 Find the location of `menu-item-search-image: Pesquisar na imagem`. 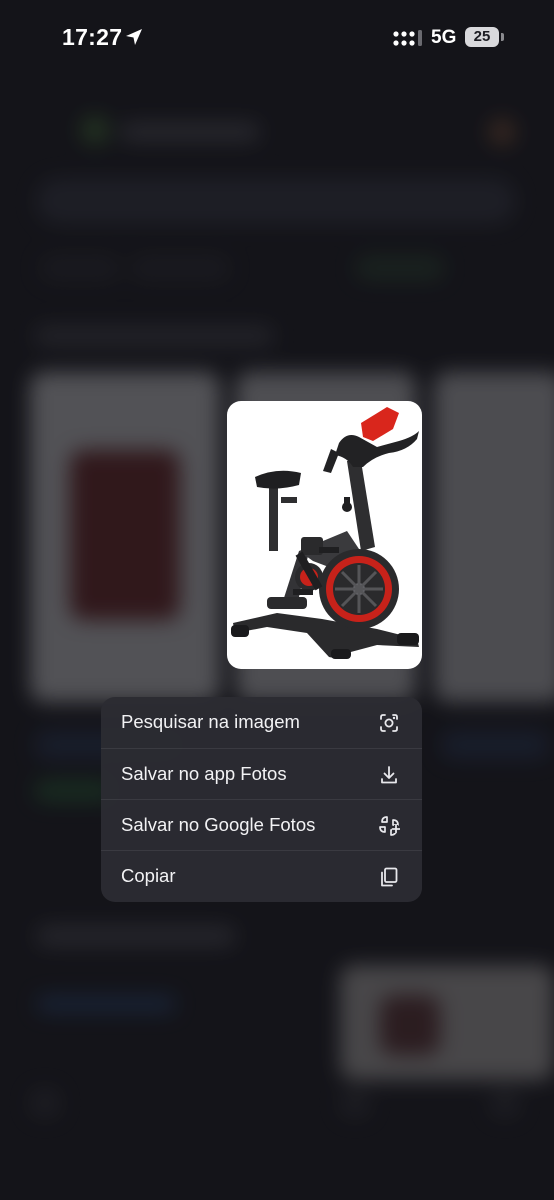

menu-item-search-image: Pesquisar na imagem is located at coordinates (261, 722).